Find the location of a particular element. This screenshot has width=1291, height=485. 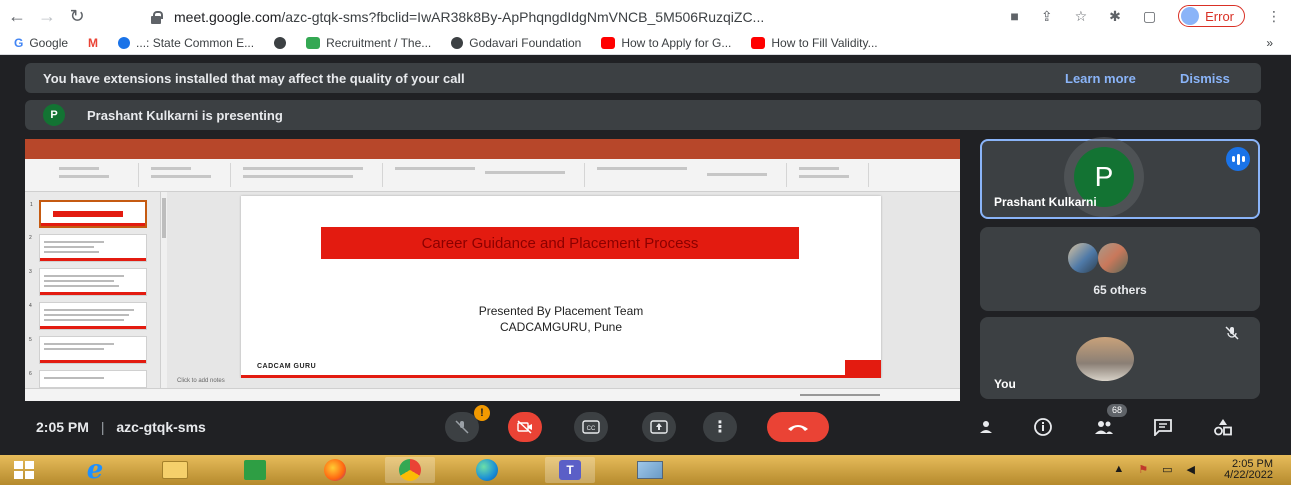

forward-icon: → is located at coordinates (47, 16).